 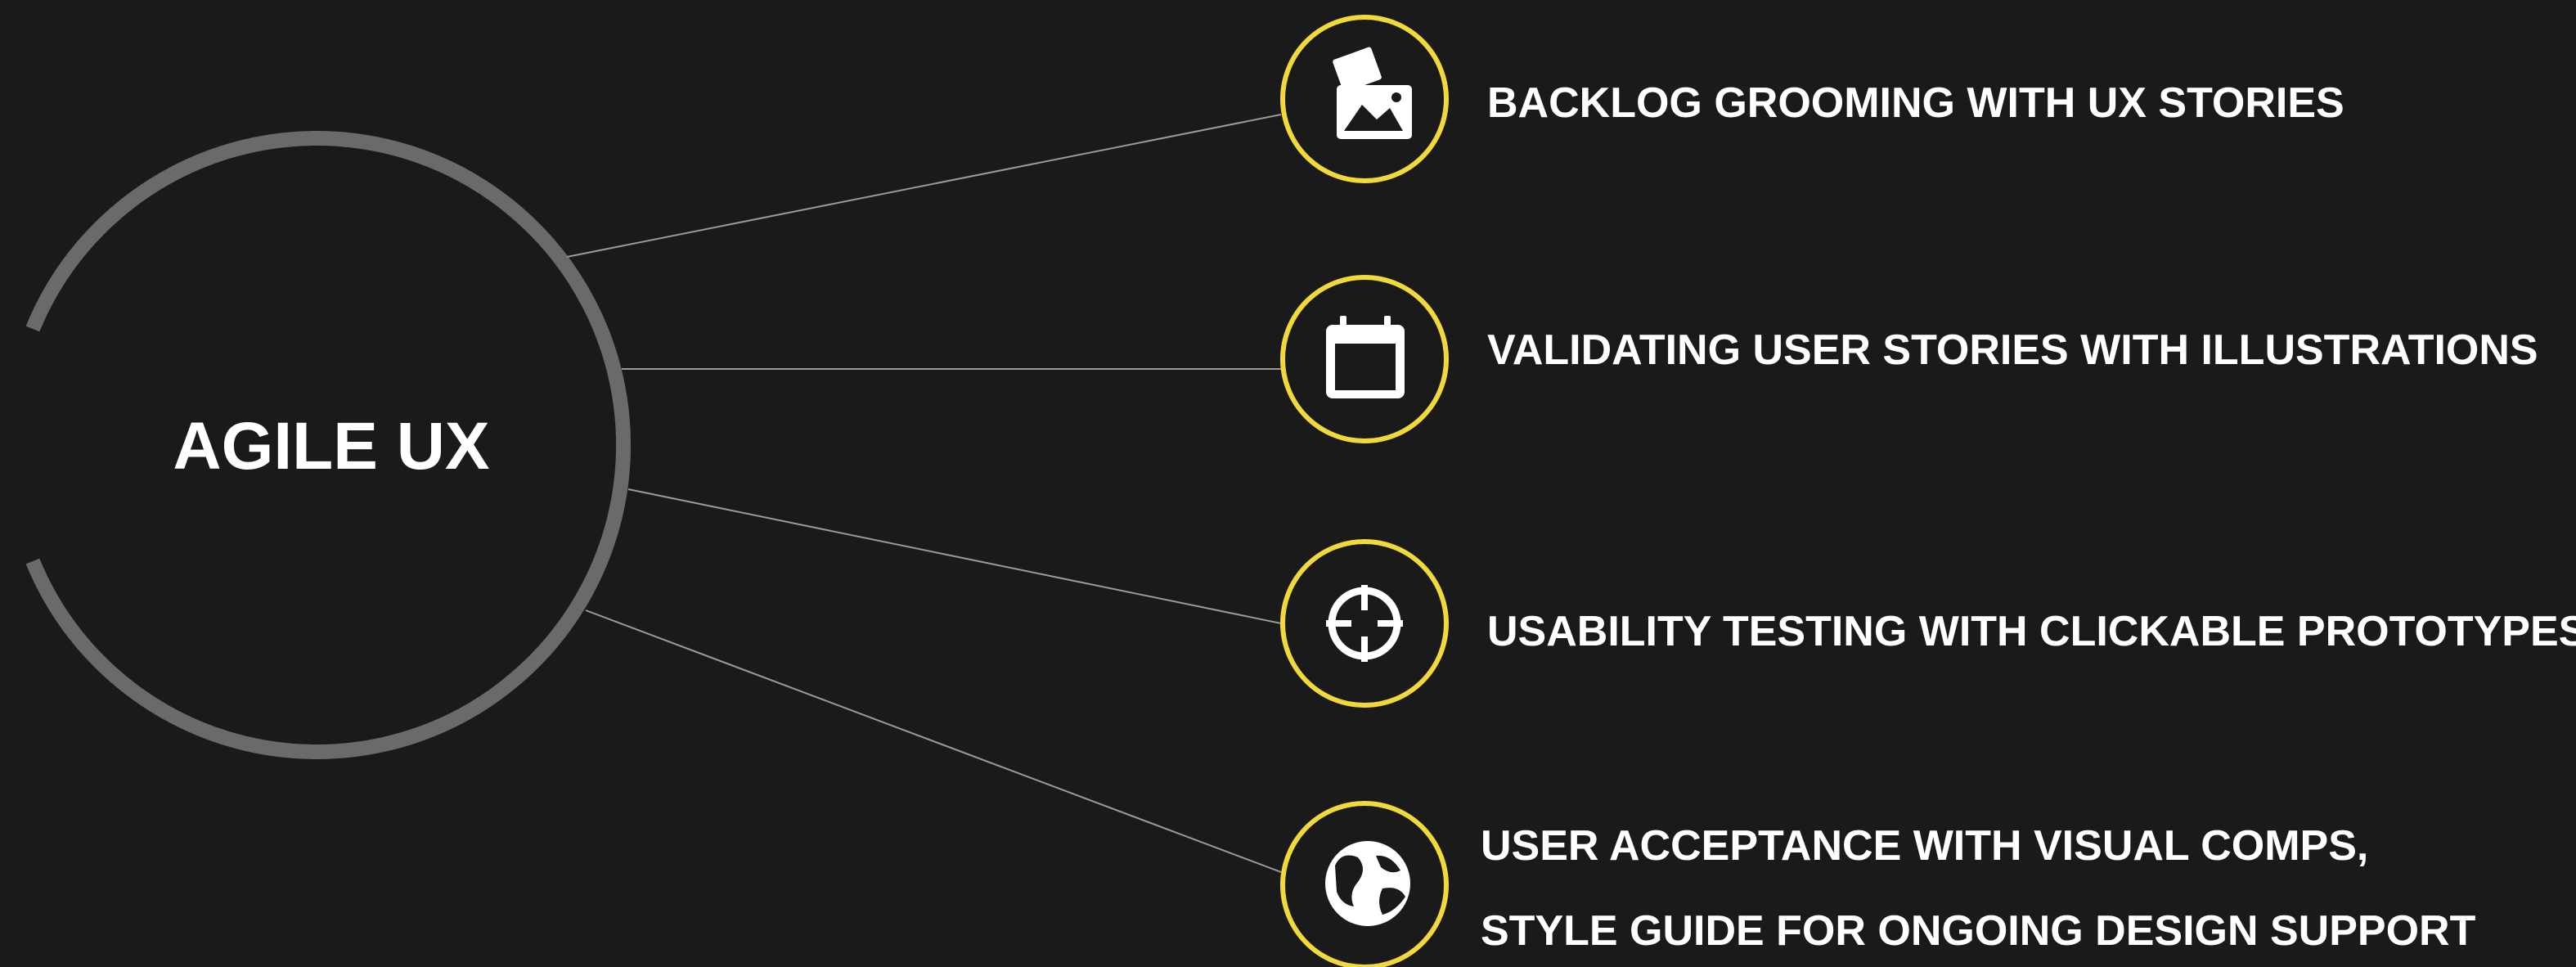 I want to click on node-validating-stories, so click(x=1364, y=359).